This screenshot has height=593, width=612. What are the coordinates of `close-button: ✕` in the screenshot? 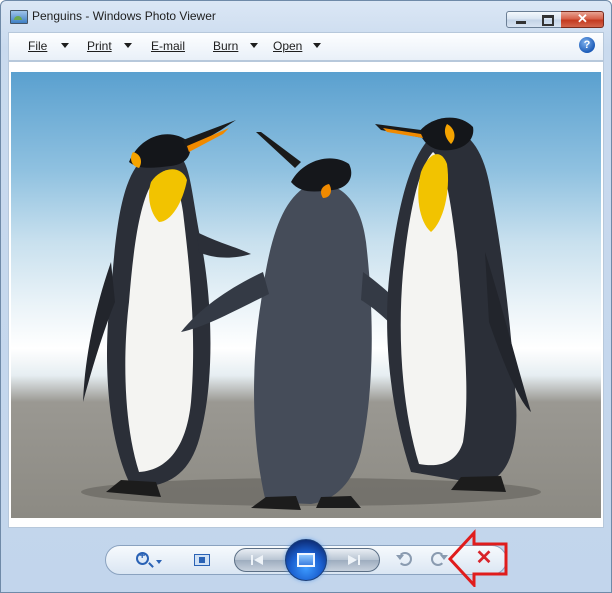 It's located at (582, 19).